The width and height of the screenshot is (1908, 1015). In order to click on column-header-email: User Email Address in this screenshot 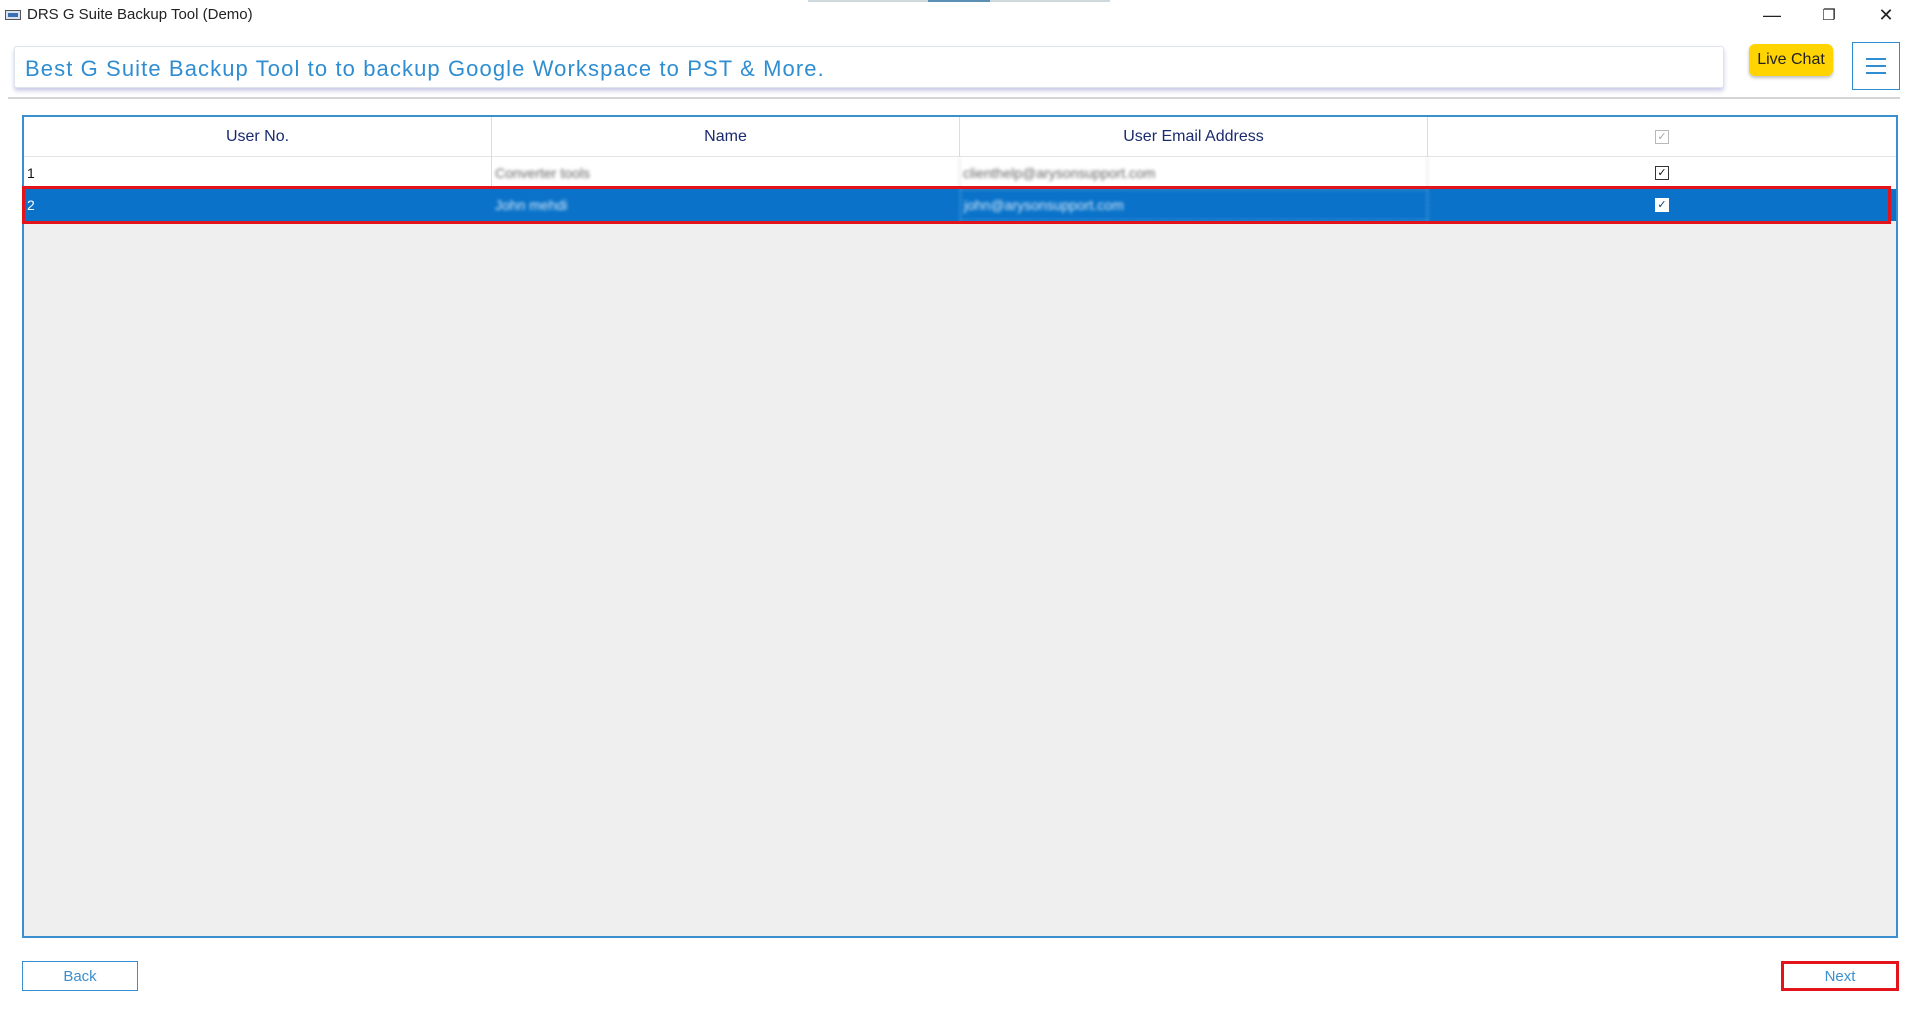, I will do `click(1194, 137)`.